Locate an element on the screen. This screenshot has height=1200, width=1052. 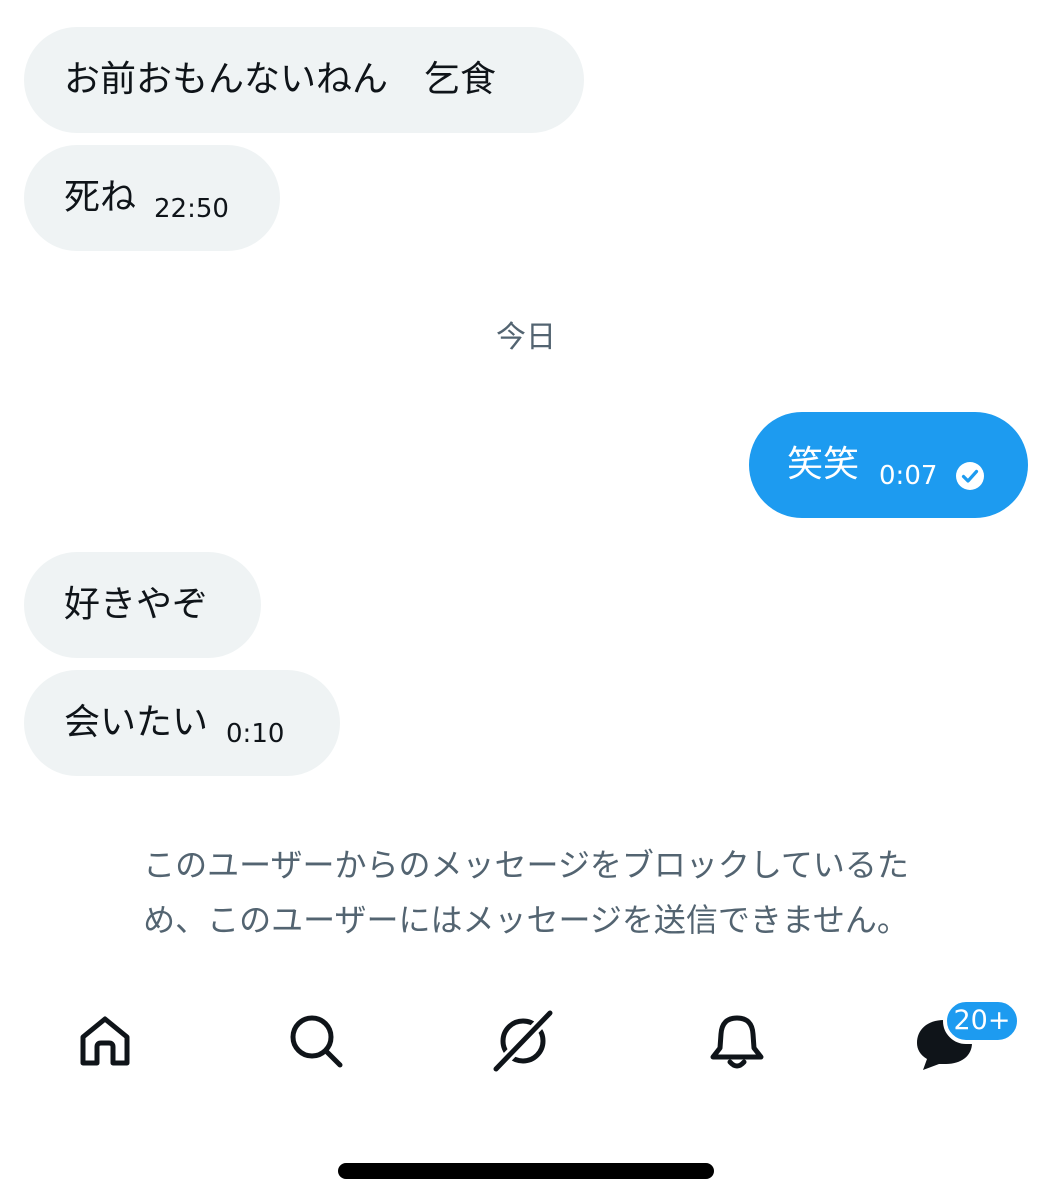
home-indicator is located at coordinates (526, 1171).